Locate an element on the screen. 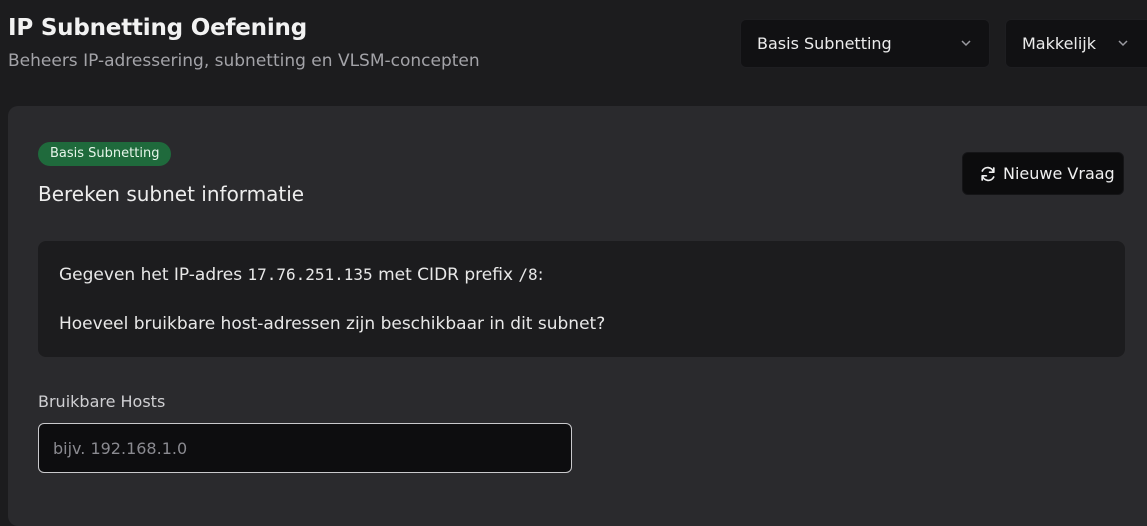 Image resolution: width=1147 pixels, height=526 pixels. ip-address: 17.76.251.135 is located at coordinates (310, 274).